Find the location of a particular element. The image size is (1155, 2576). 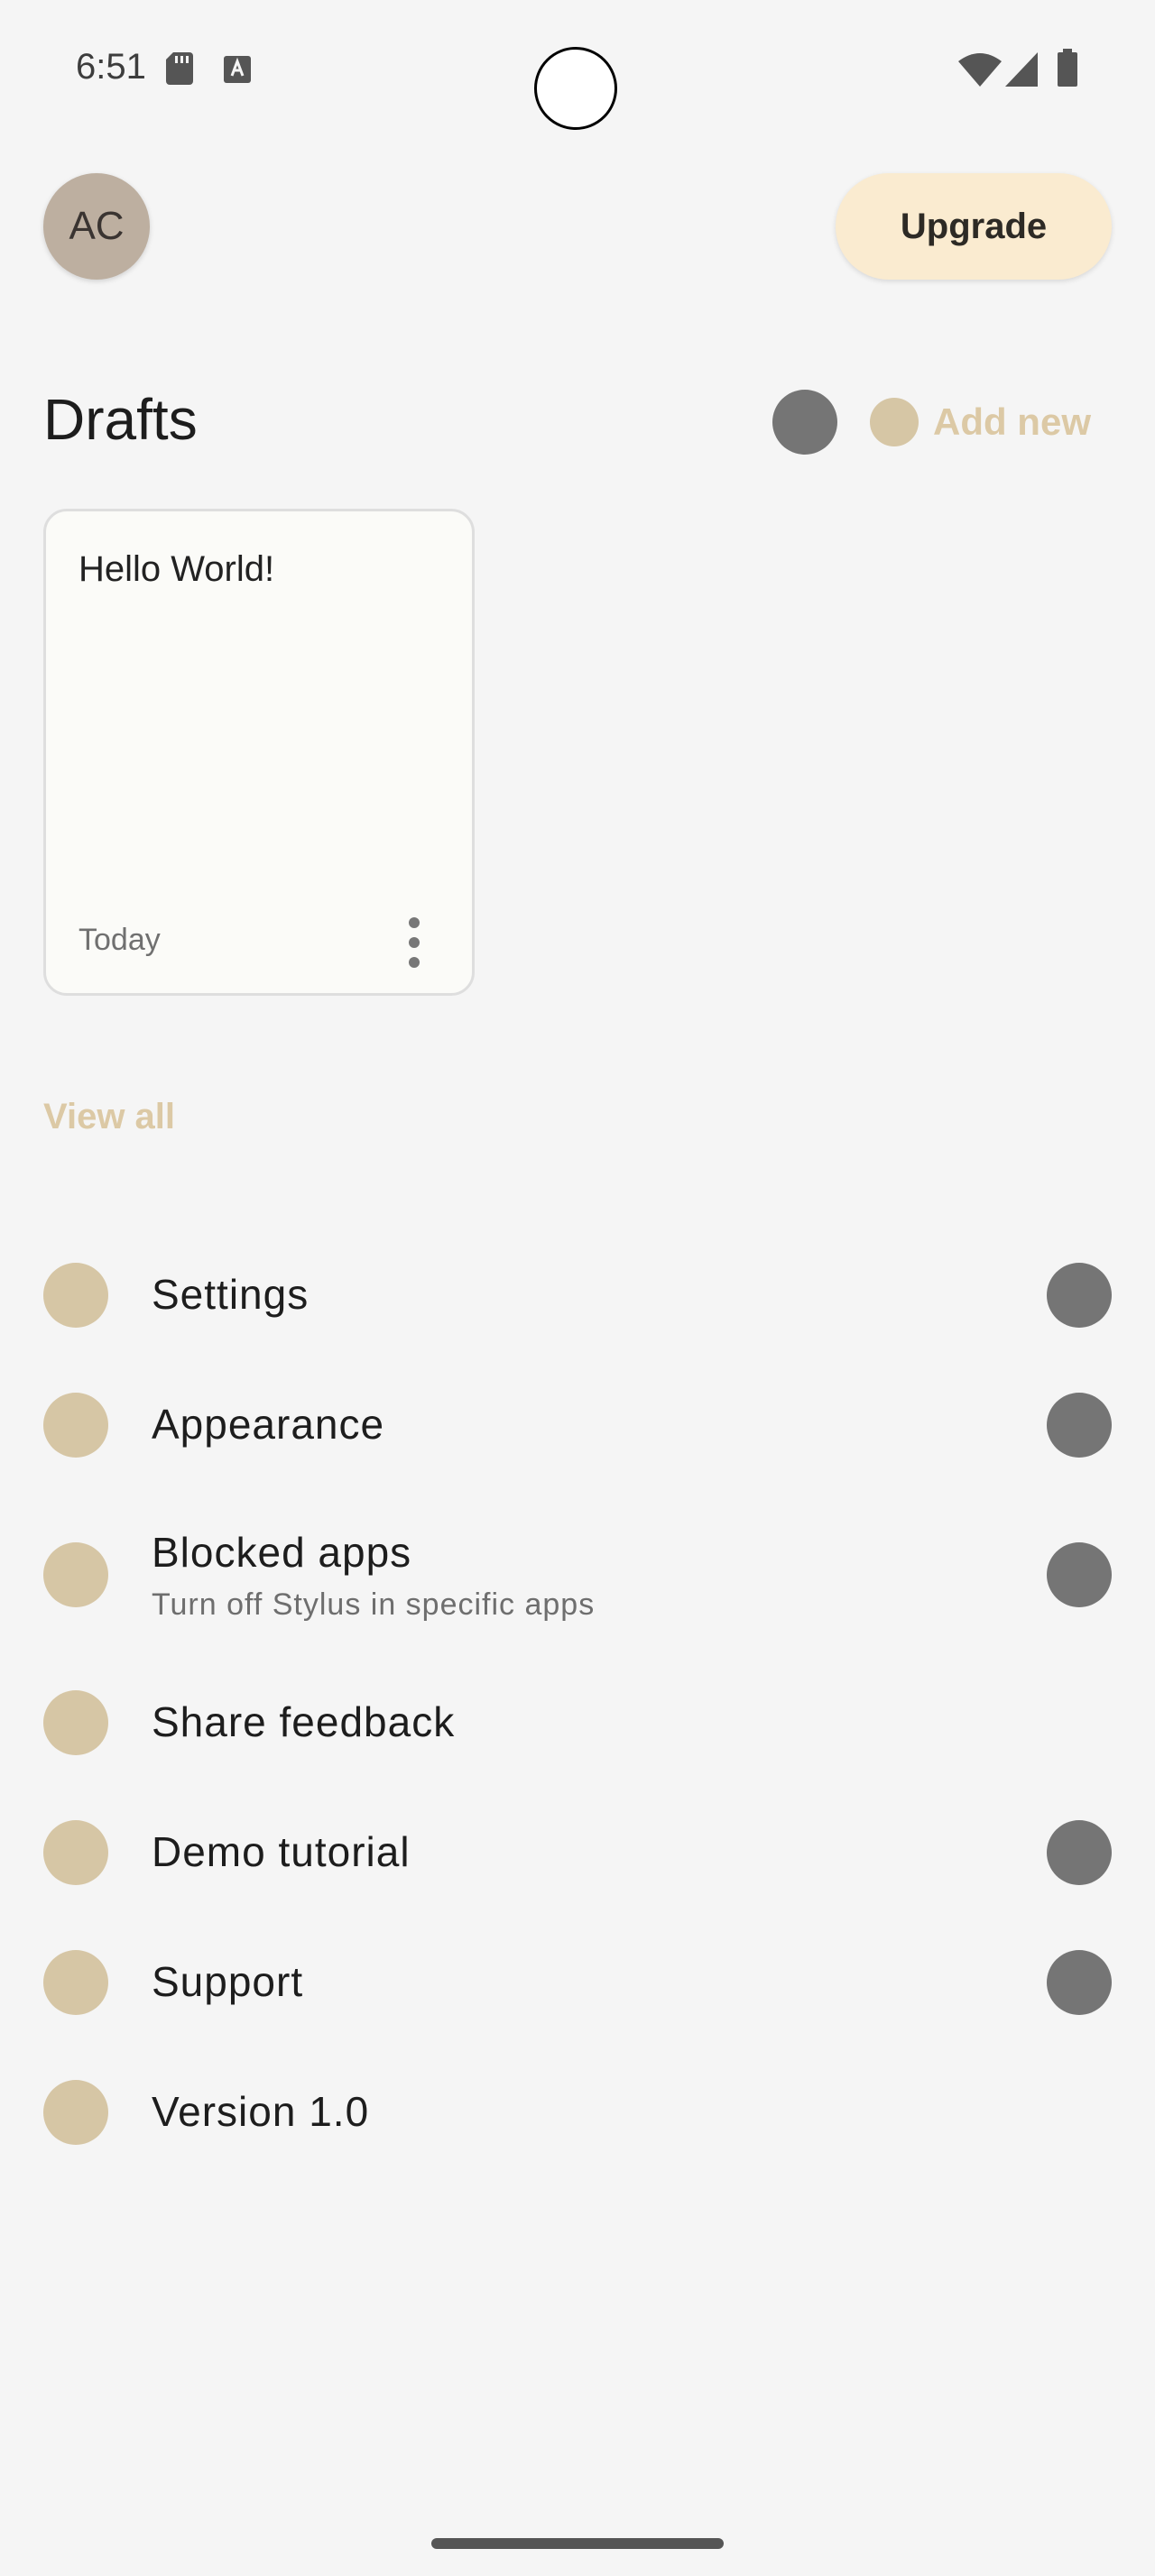

menu-item-support: Support is located at coordinates (577, 1982).